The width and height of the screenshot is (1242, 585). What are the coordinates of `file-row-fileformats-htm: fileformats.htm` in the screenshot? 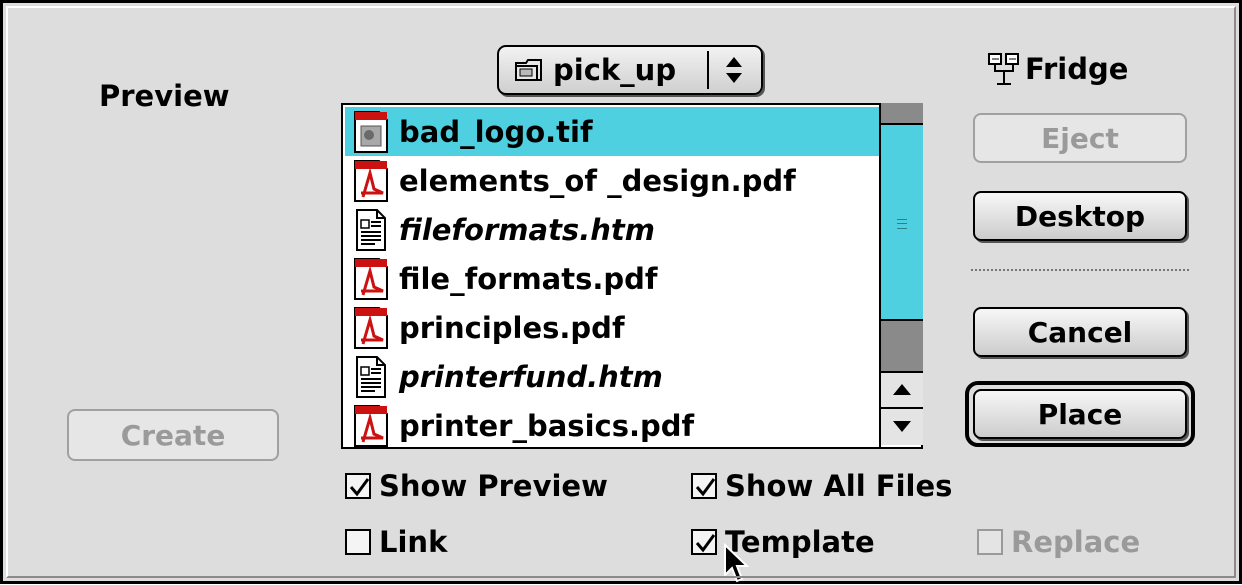 It's located at (613, 229).